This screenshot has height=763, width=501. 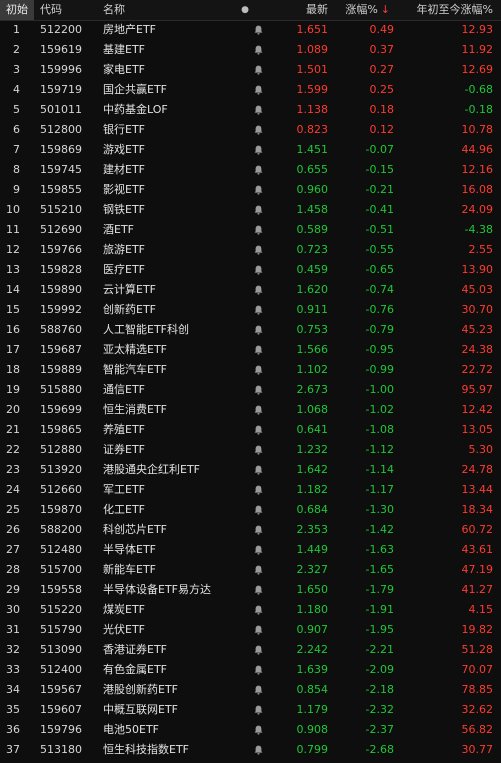 I want to click on table-row: 24 512660 军工ETF 1.182 -1.17 13.44, so click(x=250, y=490).